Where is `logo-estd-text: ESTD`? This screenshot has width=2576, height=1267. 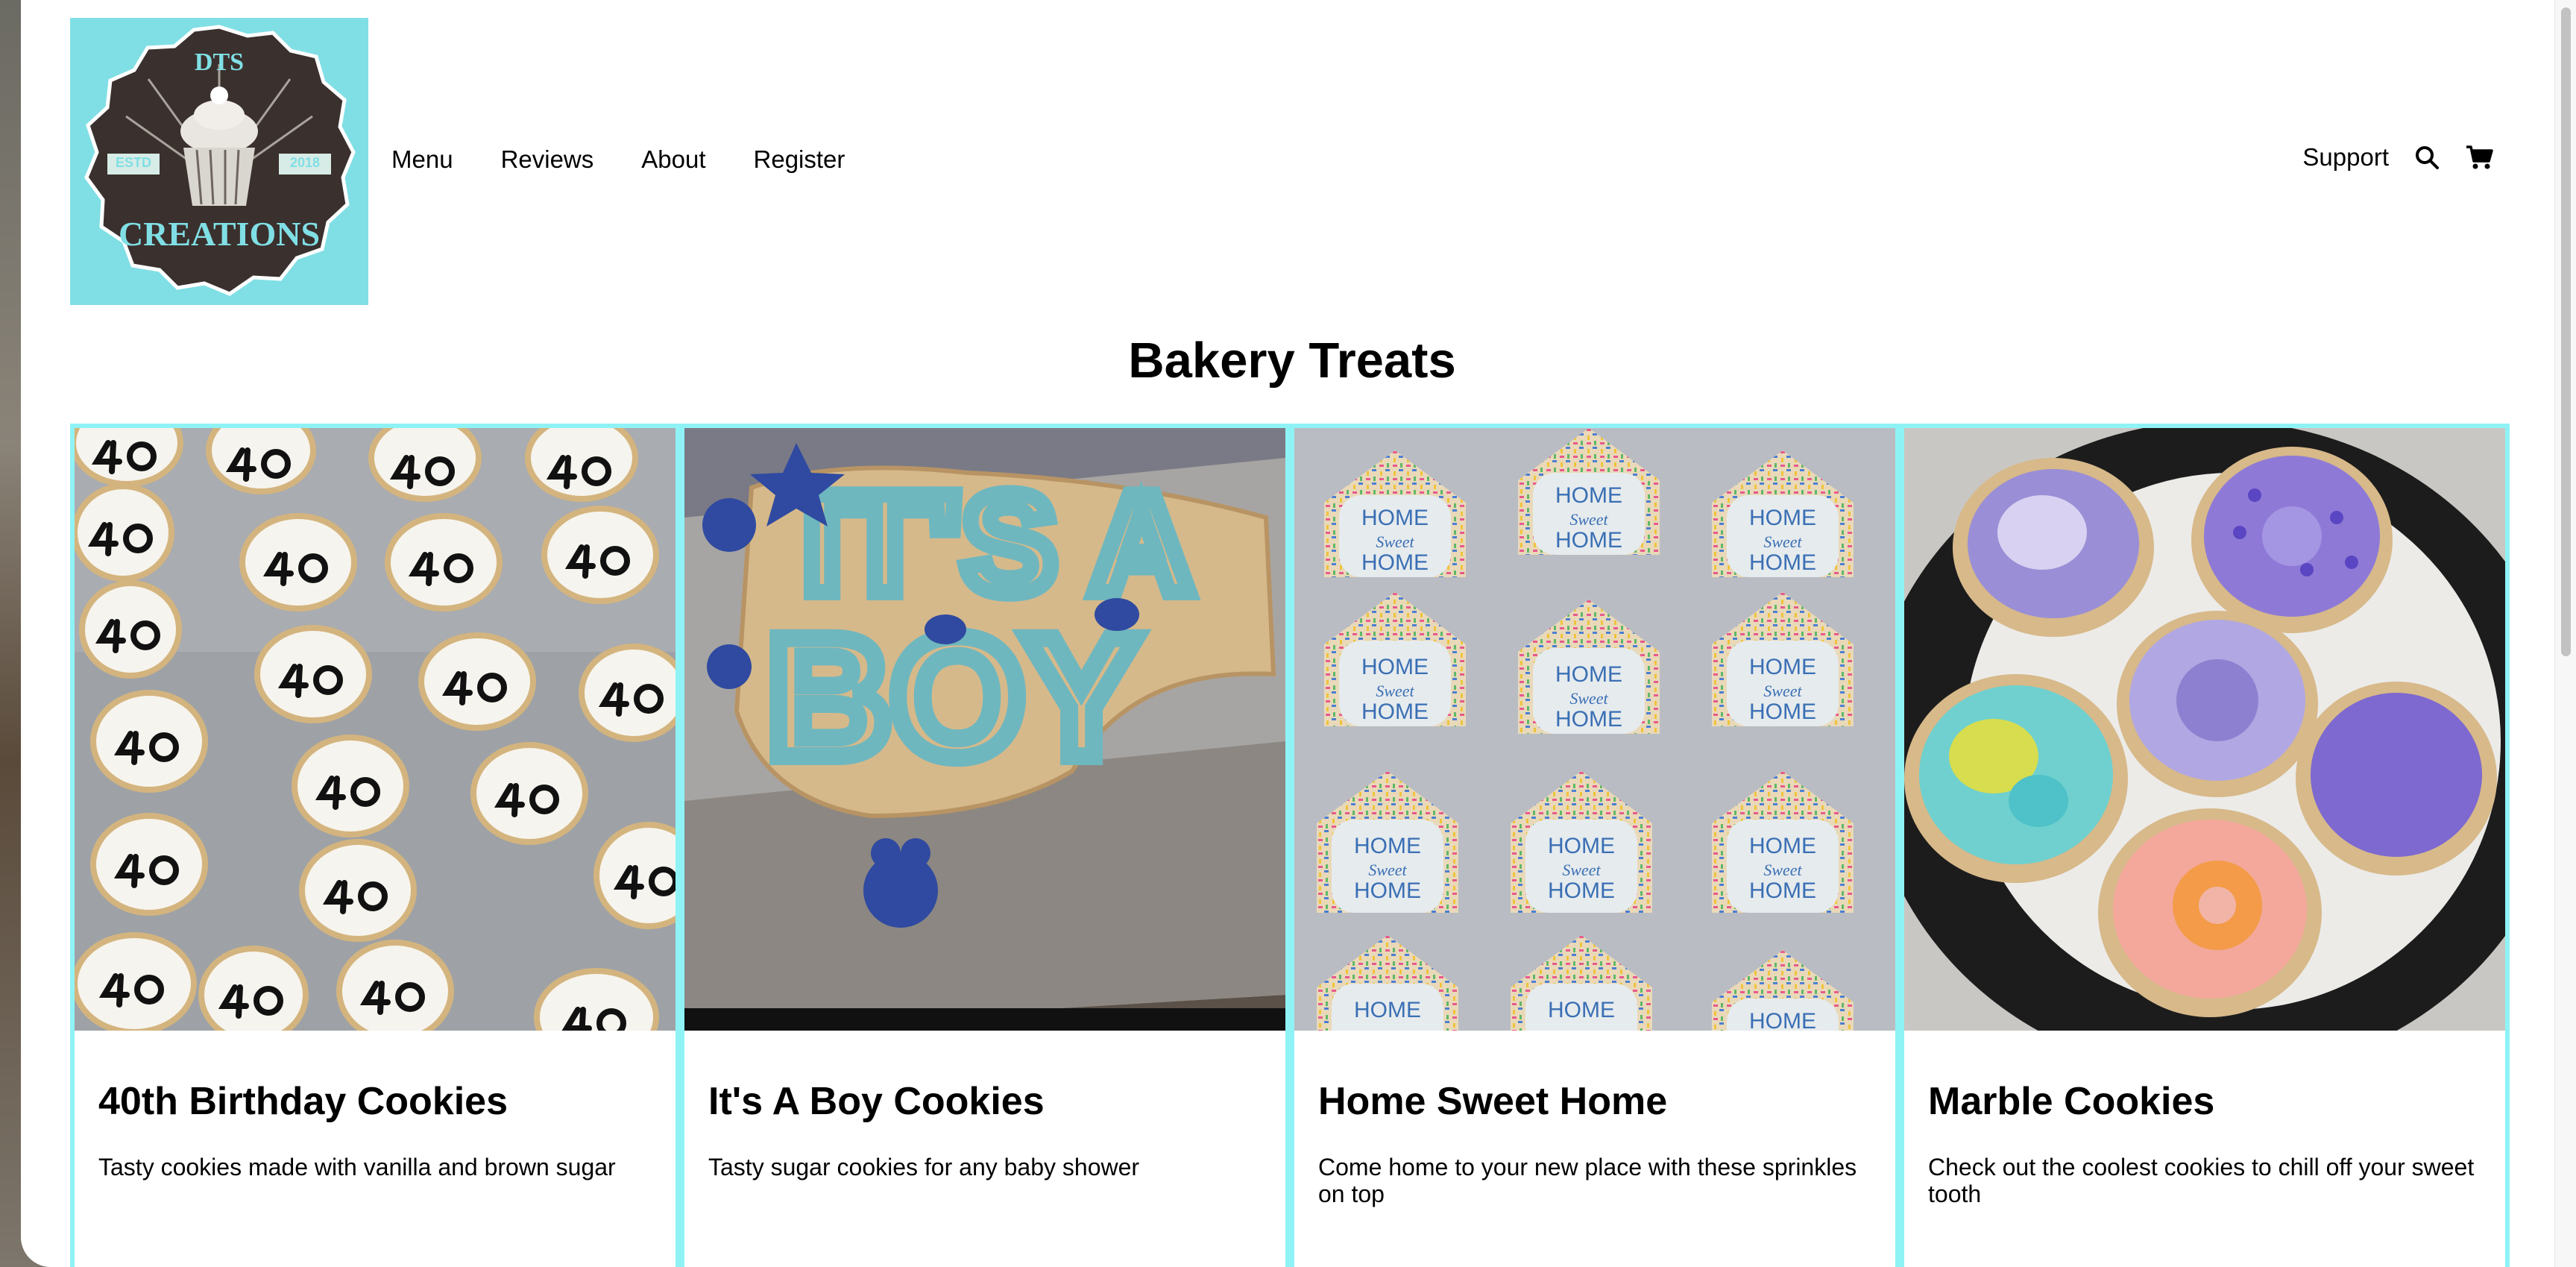 logo-estd-text: ESTD is located at coordinates (133, 162).